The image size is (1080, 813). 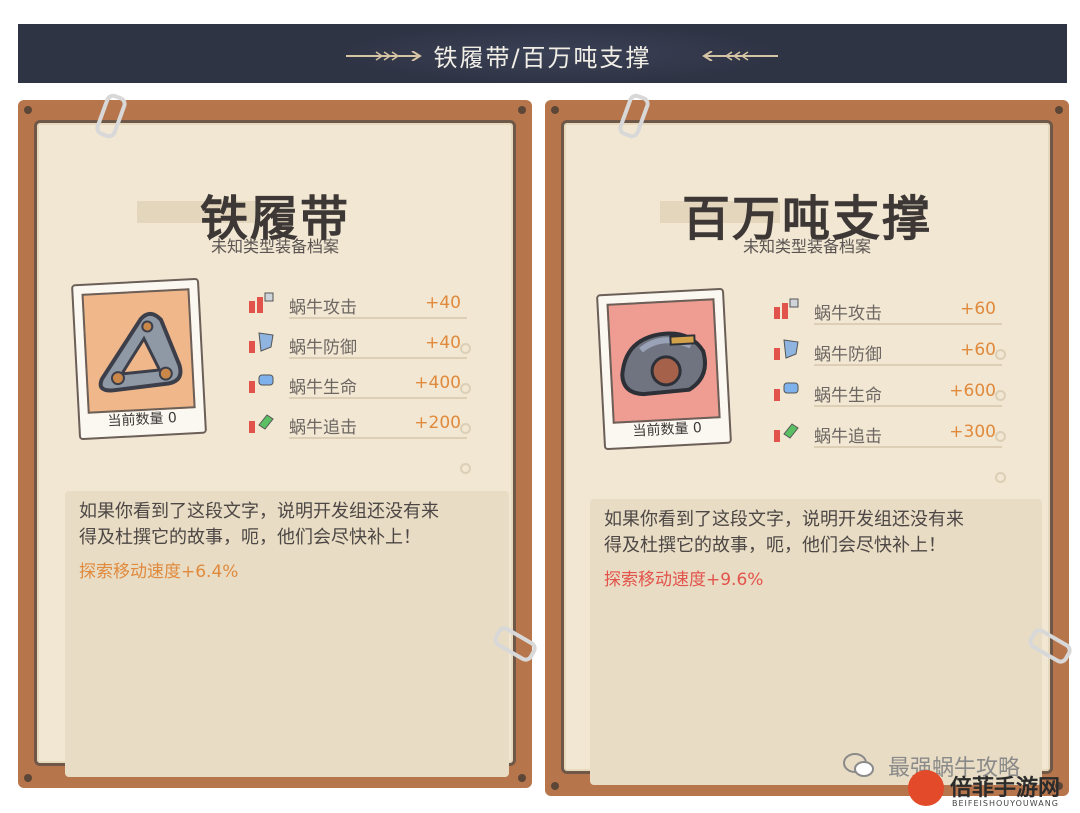 I want to click on stat-row-defense: 蜗牛防御 +60, so click(x=889, y=367).